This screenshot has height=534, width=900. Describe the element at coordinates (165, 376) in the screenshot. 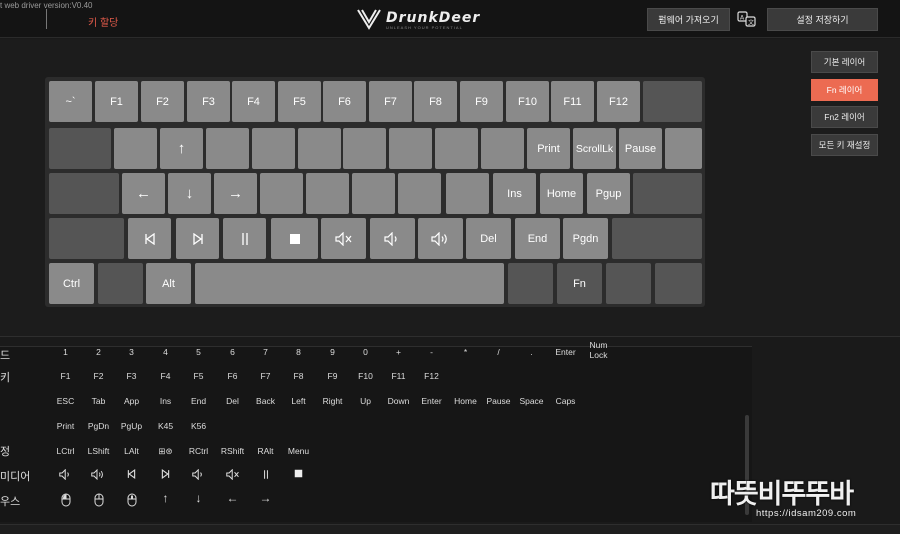

I see `palette-f4: F4` at that location.